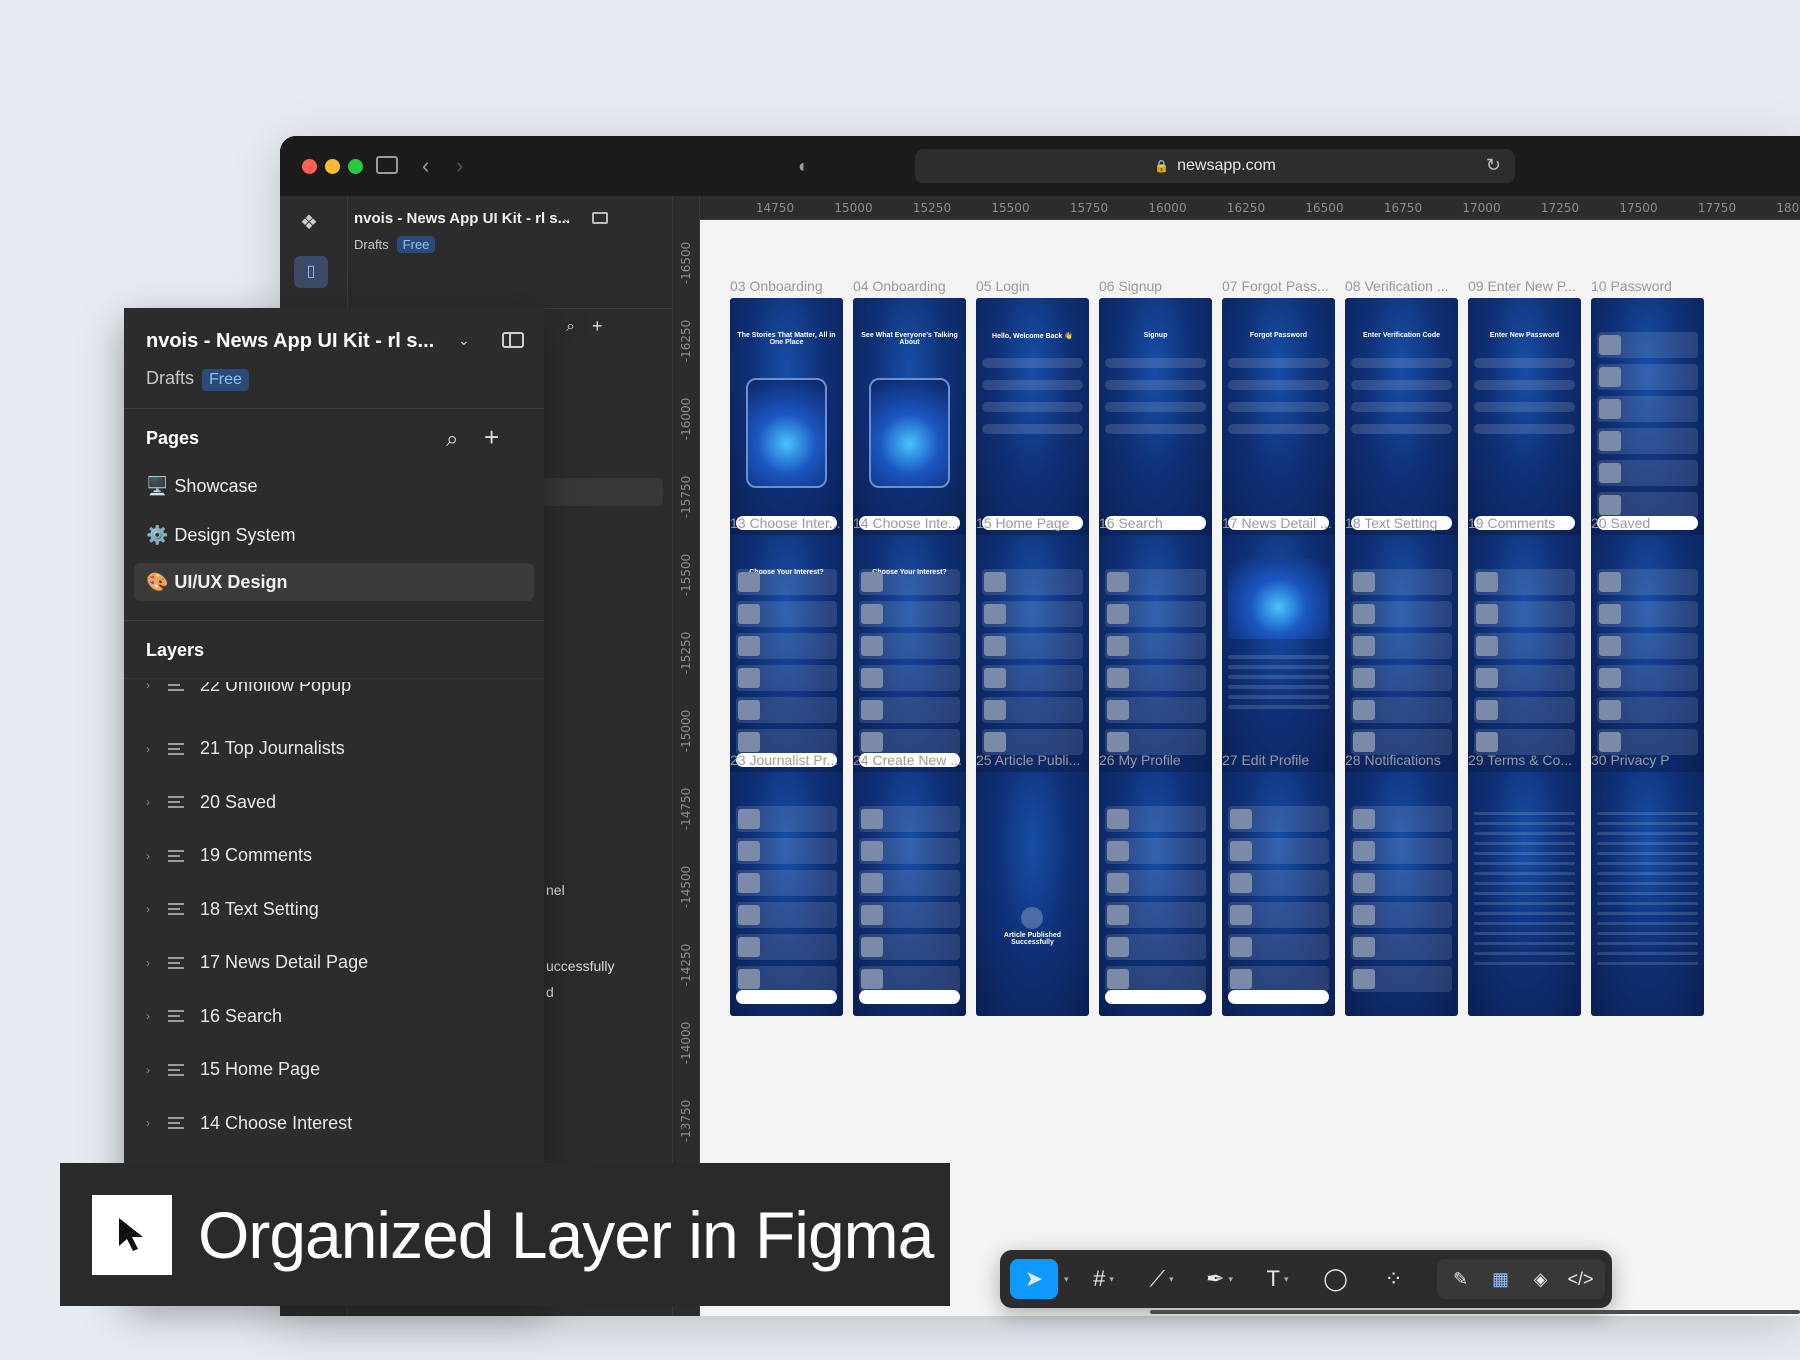 This screenshot has width=1800, height=1360. What do you see at coordinates (1158, 760) in the screenshot?
I see `frame-label: 26 My Profile` at bounding box center [1158, 760].